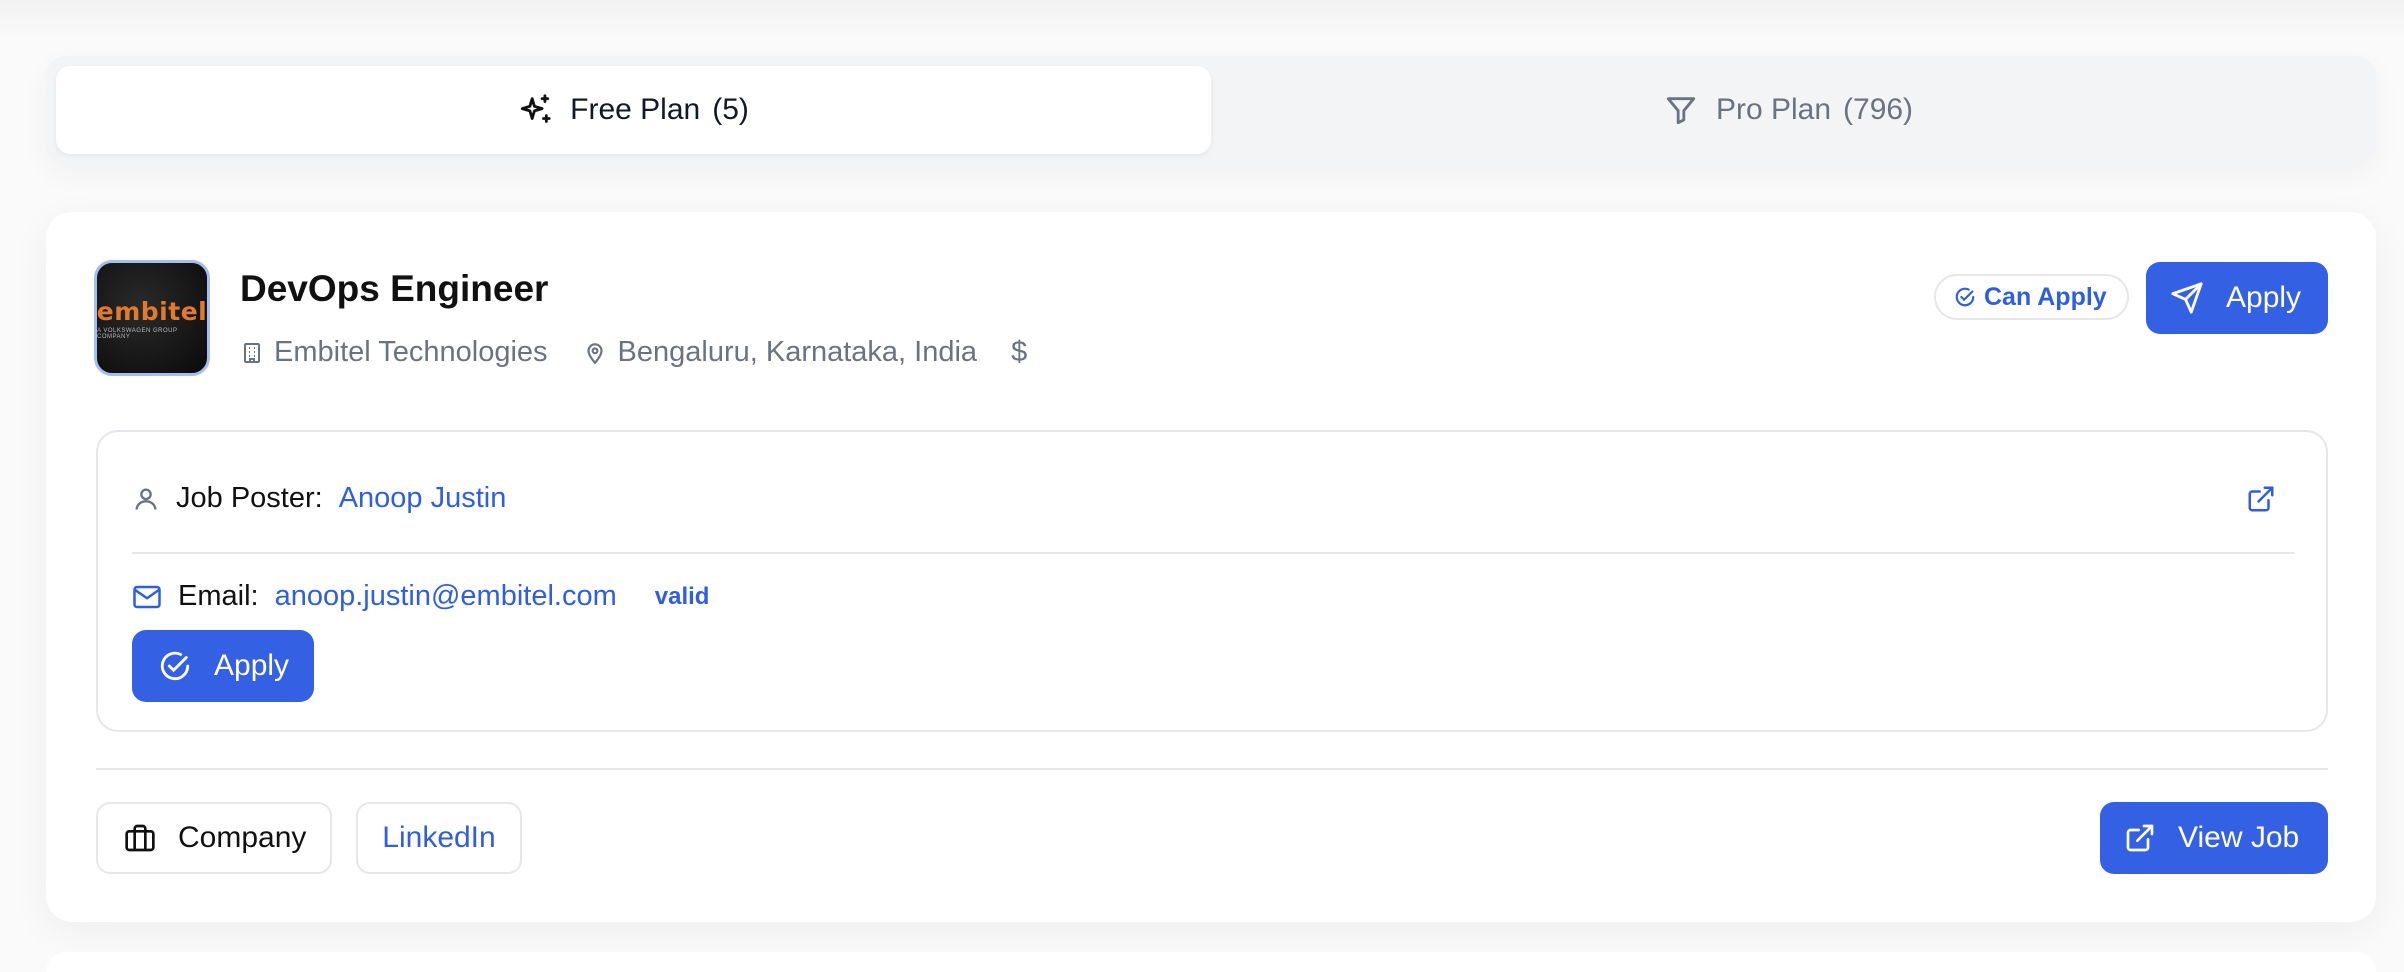 The width and height of the screenshot is (2404, 972). I want to click on tab-pro-plan-label: Pro Plan, so click(1773, 109).